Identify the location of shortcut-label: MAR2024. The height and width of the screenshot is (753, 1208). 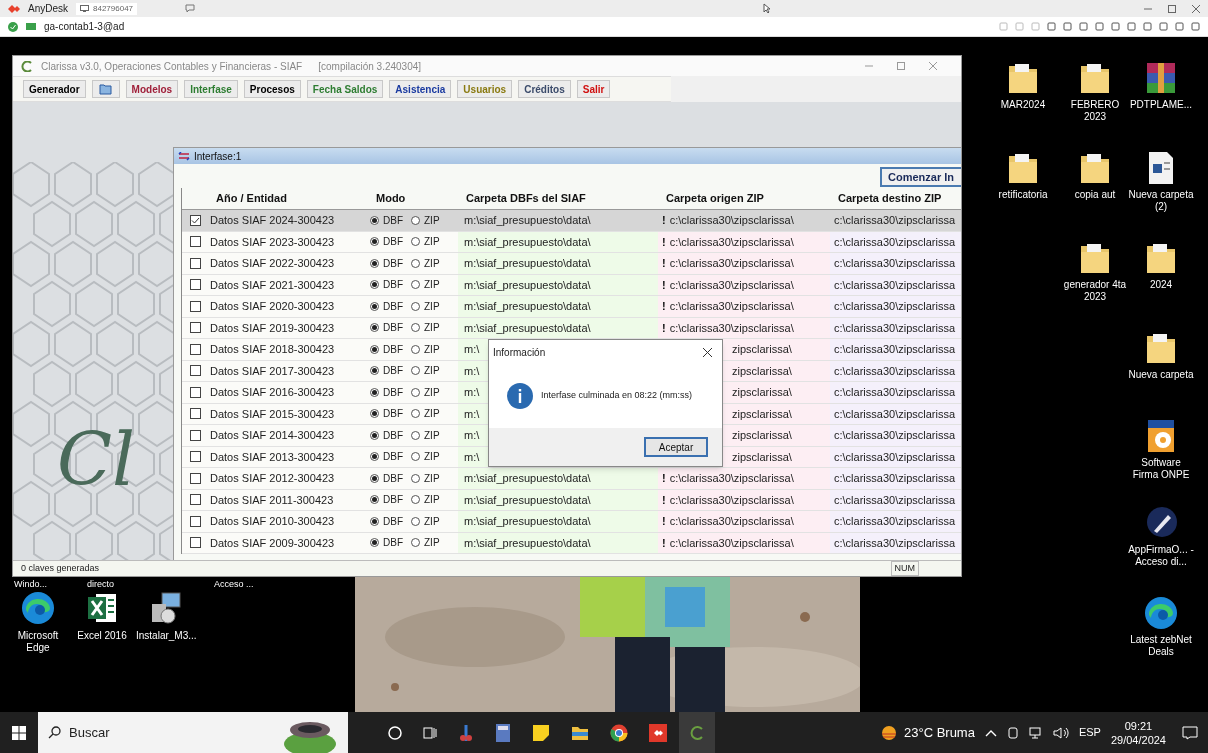
(1023, 105).